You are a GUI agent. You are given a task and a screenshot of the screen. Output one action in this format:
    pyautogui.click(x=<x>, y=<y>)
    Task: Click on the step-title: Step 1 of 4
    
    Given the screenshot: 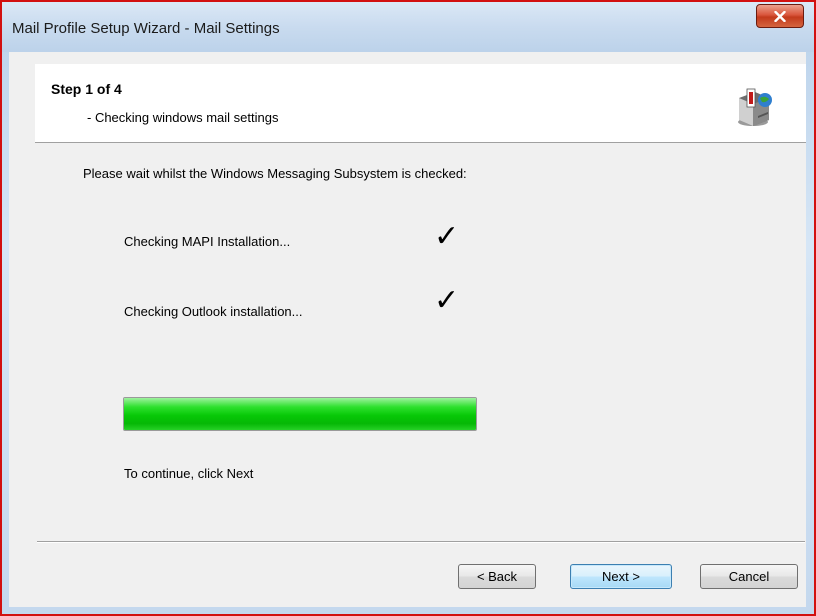 What is the action you would take?
    pyautogui.click(x=86, y=89)
    